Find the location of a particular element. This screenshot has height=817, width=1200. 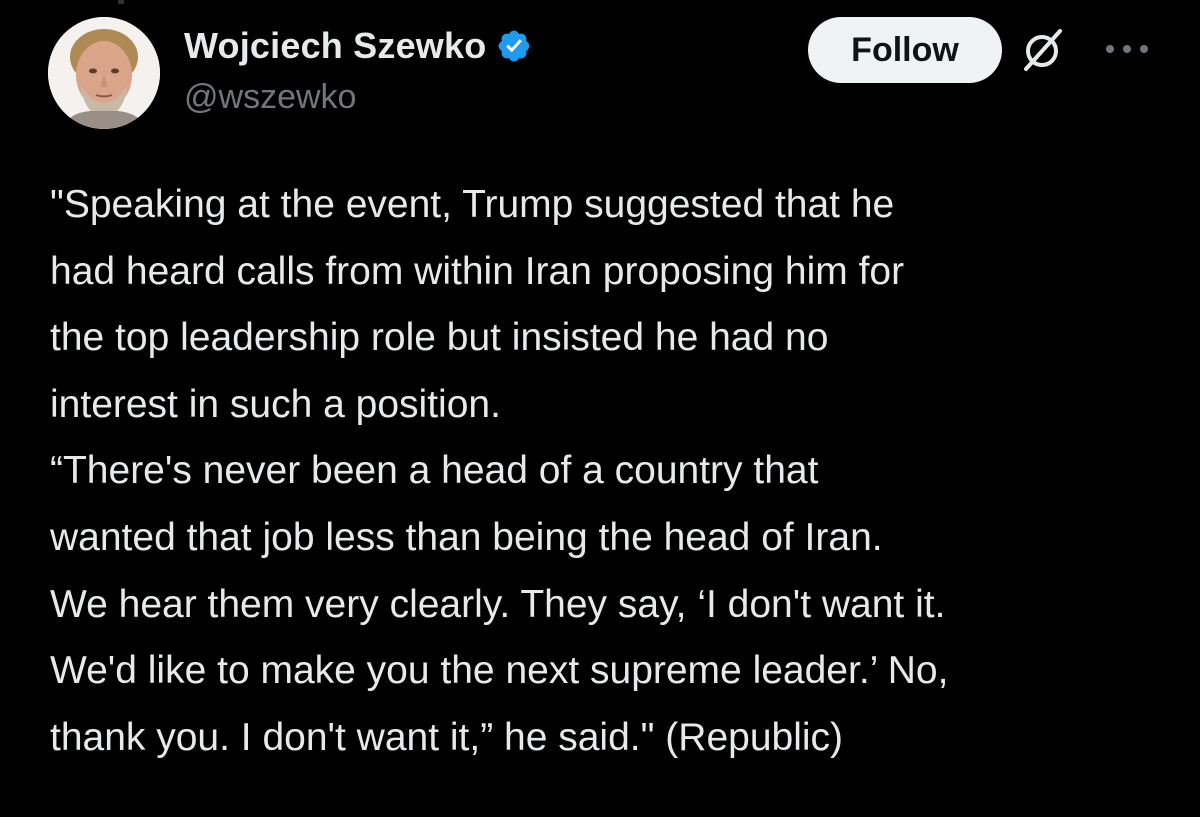

avatar is located at coordinates (104, 73).